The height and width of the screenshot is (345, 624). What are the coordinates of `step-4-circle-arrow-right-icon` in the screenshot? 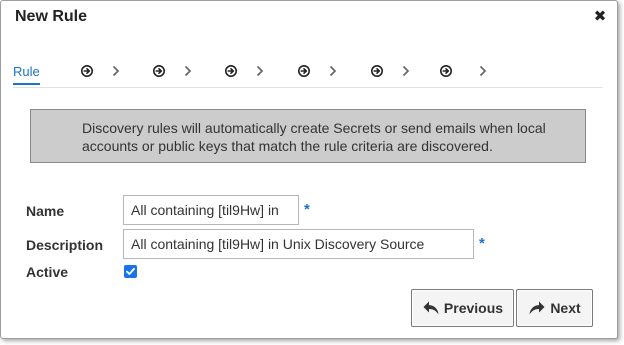 It's located at (231, 71).